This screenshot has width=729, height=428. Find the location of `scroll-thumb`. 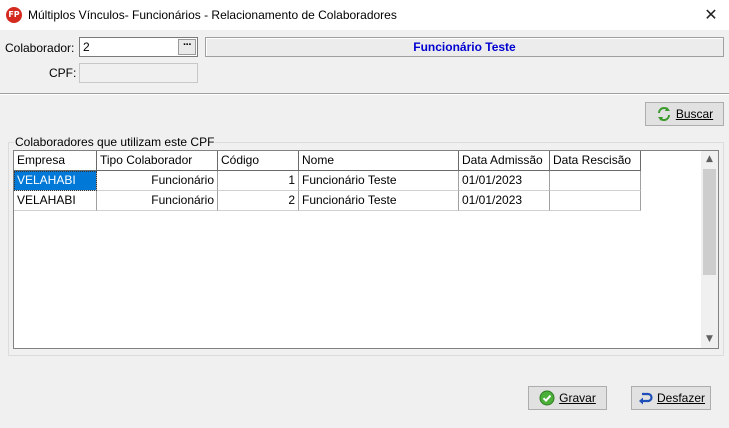

scroll-thumb is located at coordinates (709, 222).